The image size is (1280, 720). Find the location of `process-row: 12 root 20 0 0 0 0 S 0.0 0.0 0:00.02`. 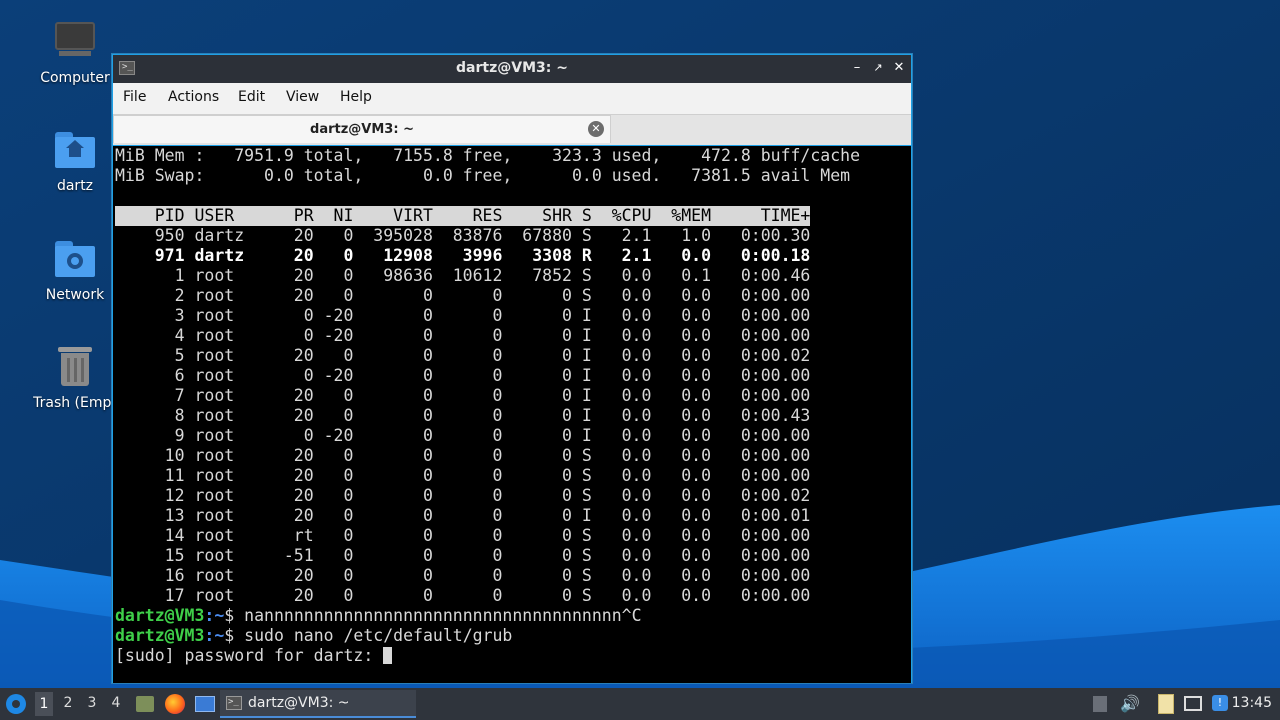

process-row: 12 root 20 0 0 0 0 S 0.0 0.0 0:00.02 is located at coordinates (463, 495).